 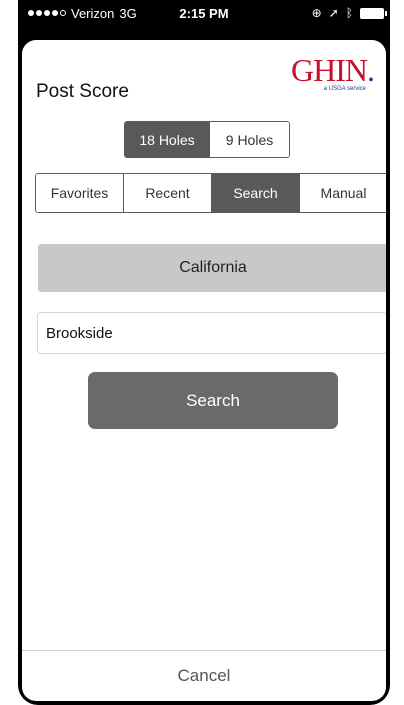 I want to click on modal-header: Post Score GHIN. a USGA service, so click(x=204, y=79).